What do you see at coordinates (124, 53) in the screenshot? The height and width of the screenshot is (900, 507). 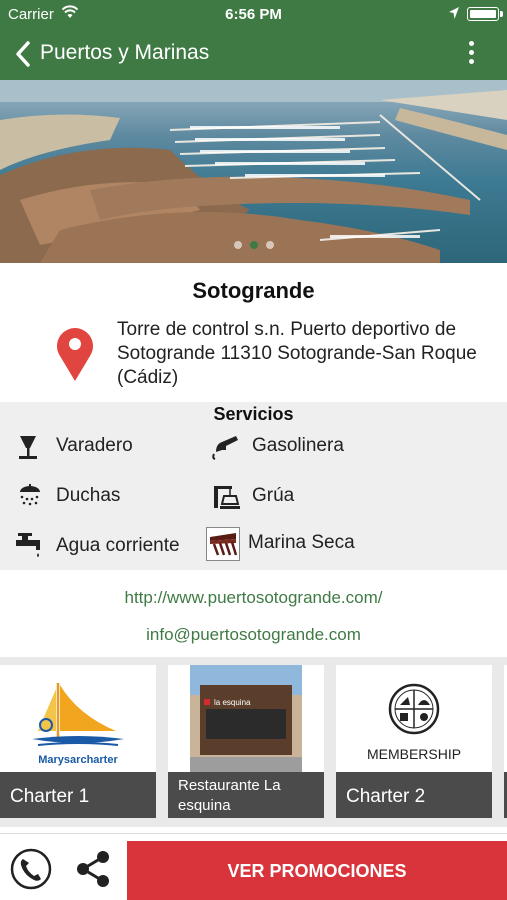 I see `page-title: Puertos y Marinas` at bounding box center [124, 53].